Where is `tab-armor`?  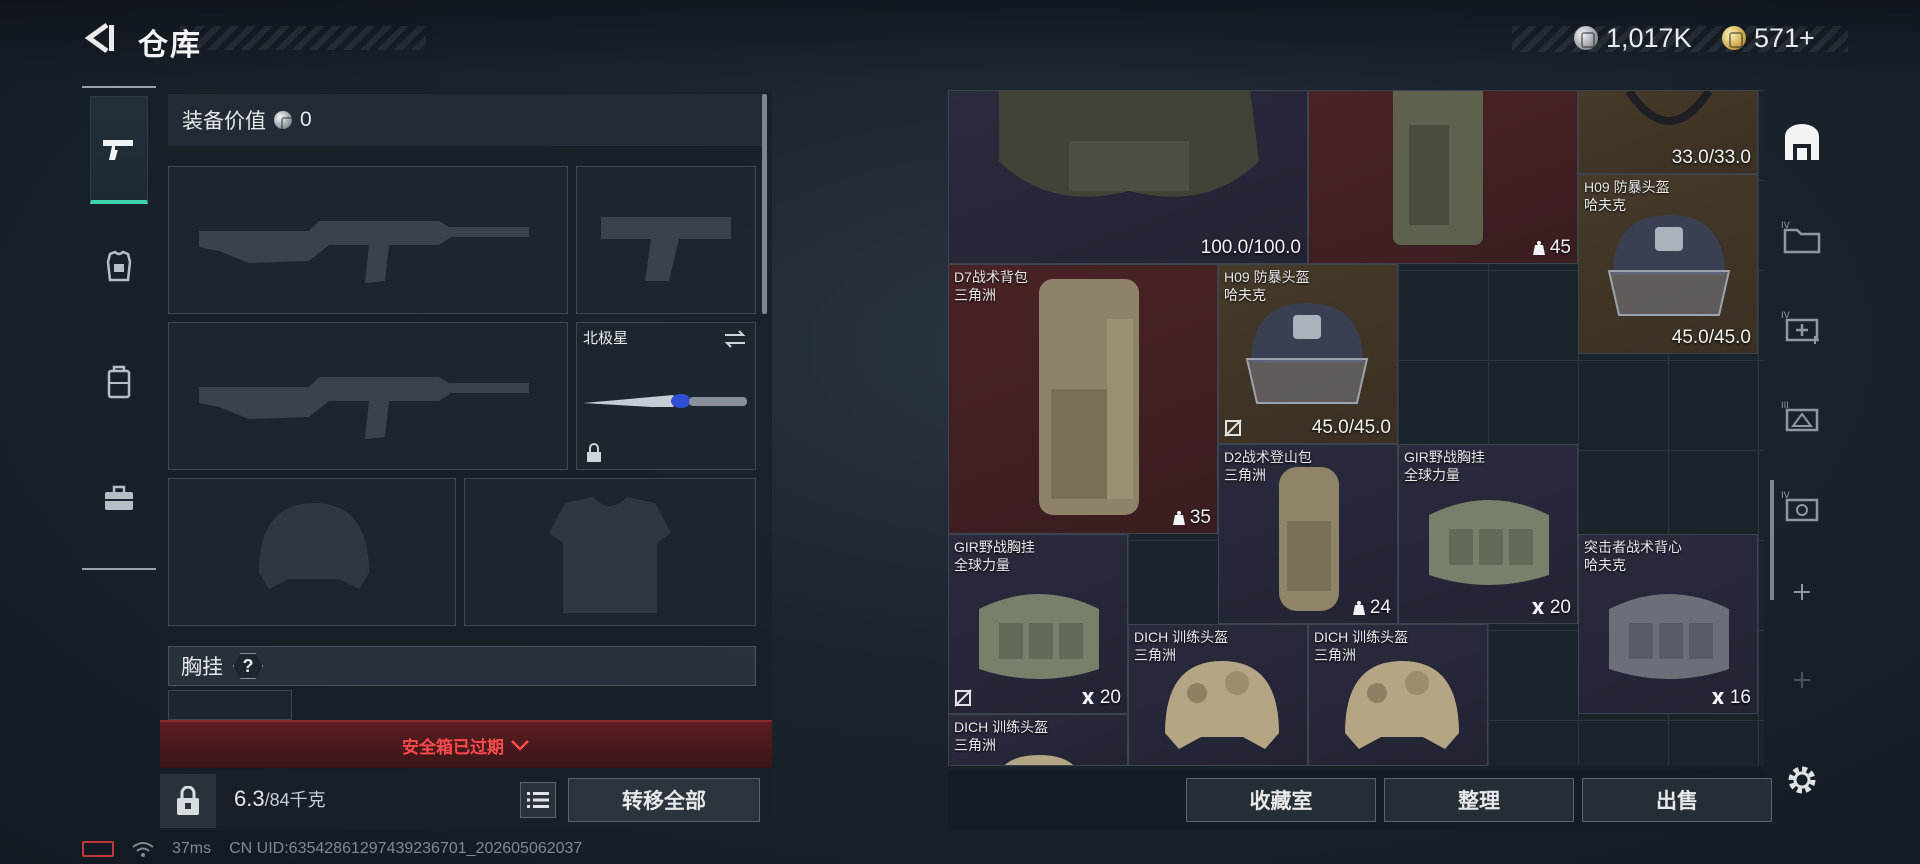
tab-armor is located at coordinates (119, 266).